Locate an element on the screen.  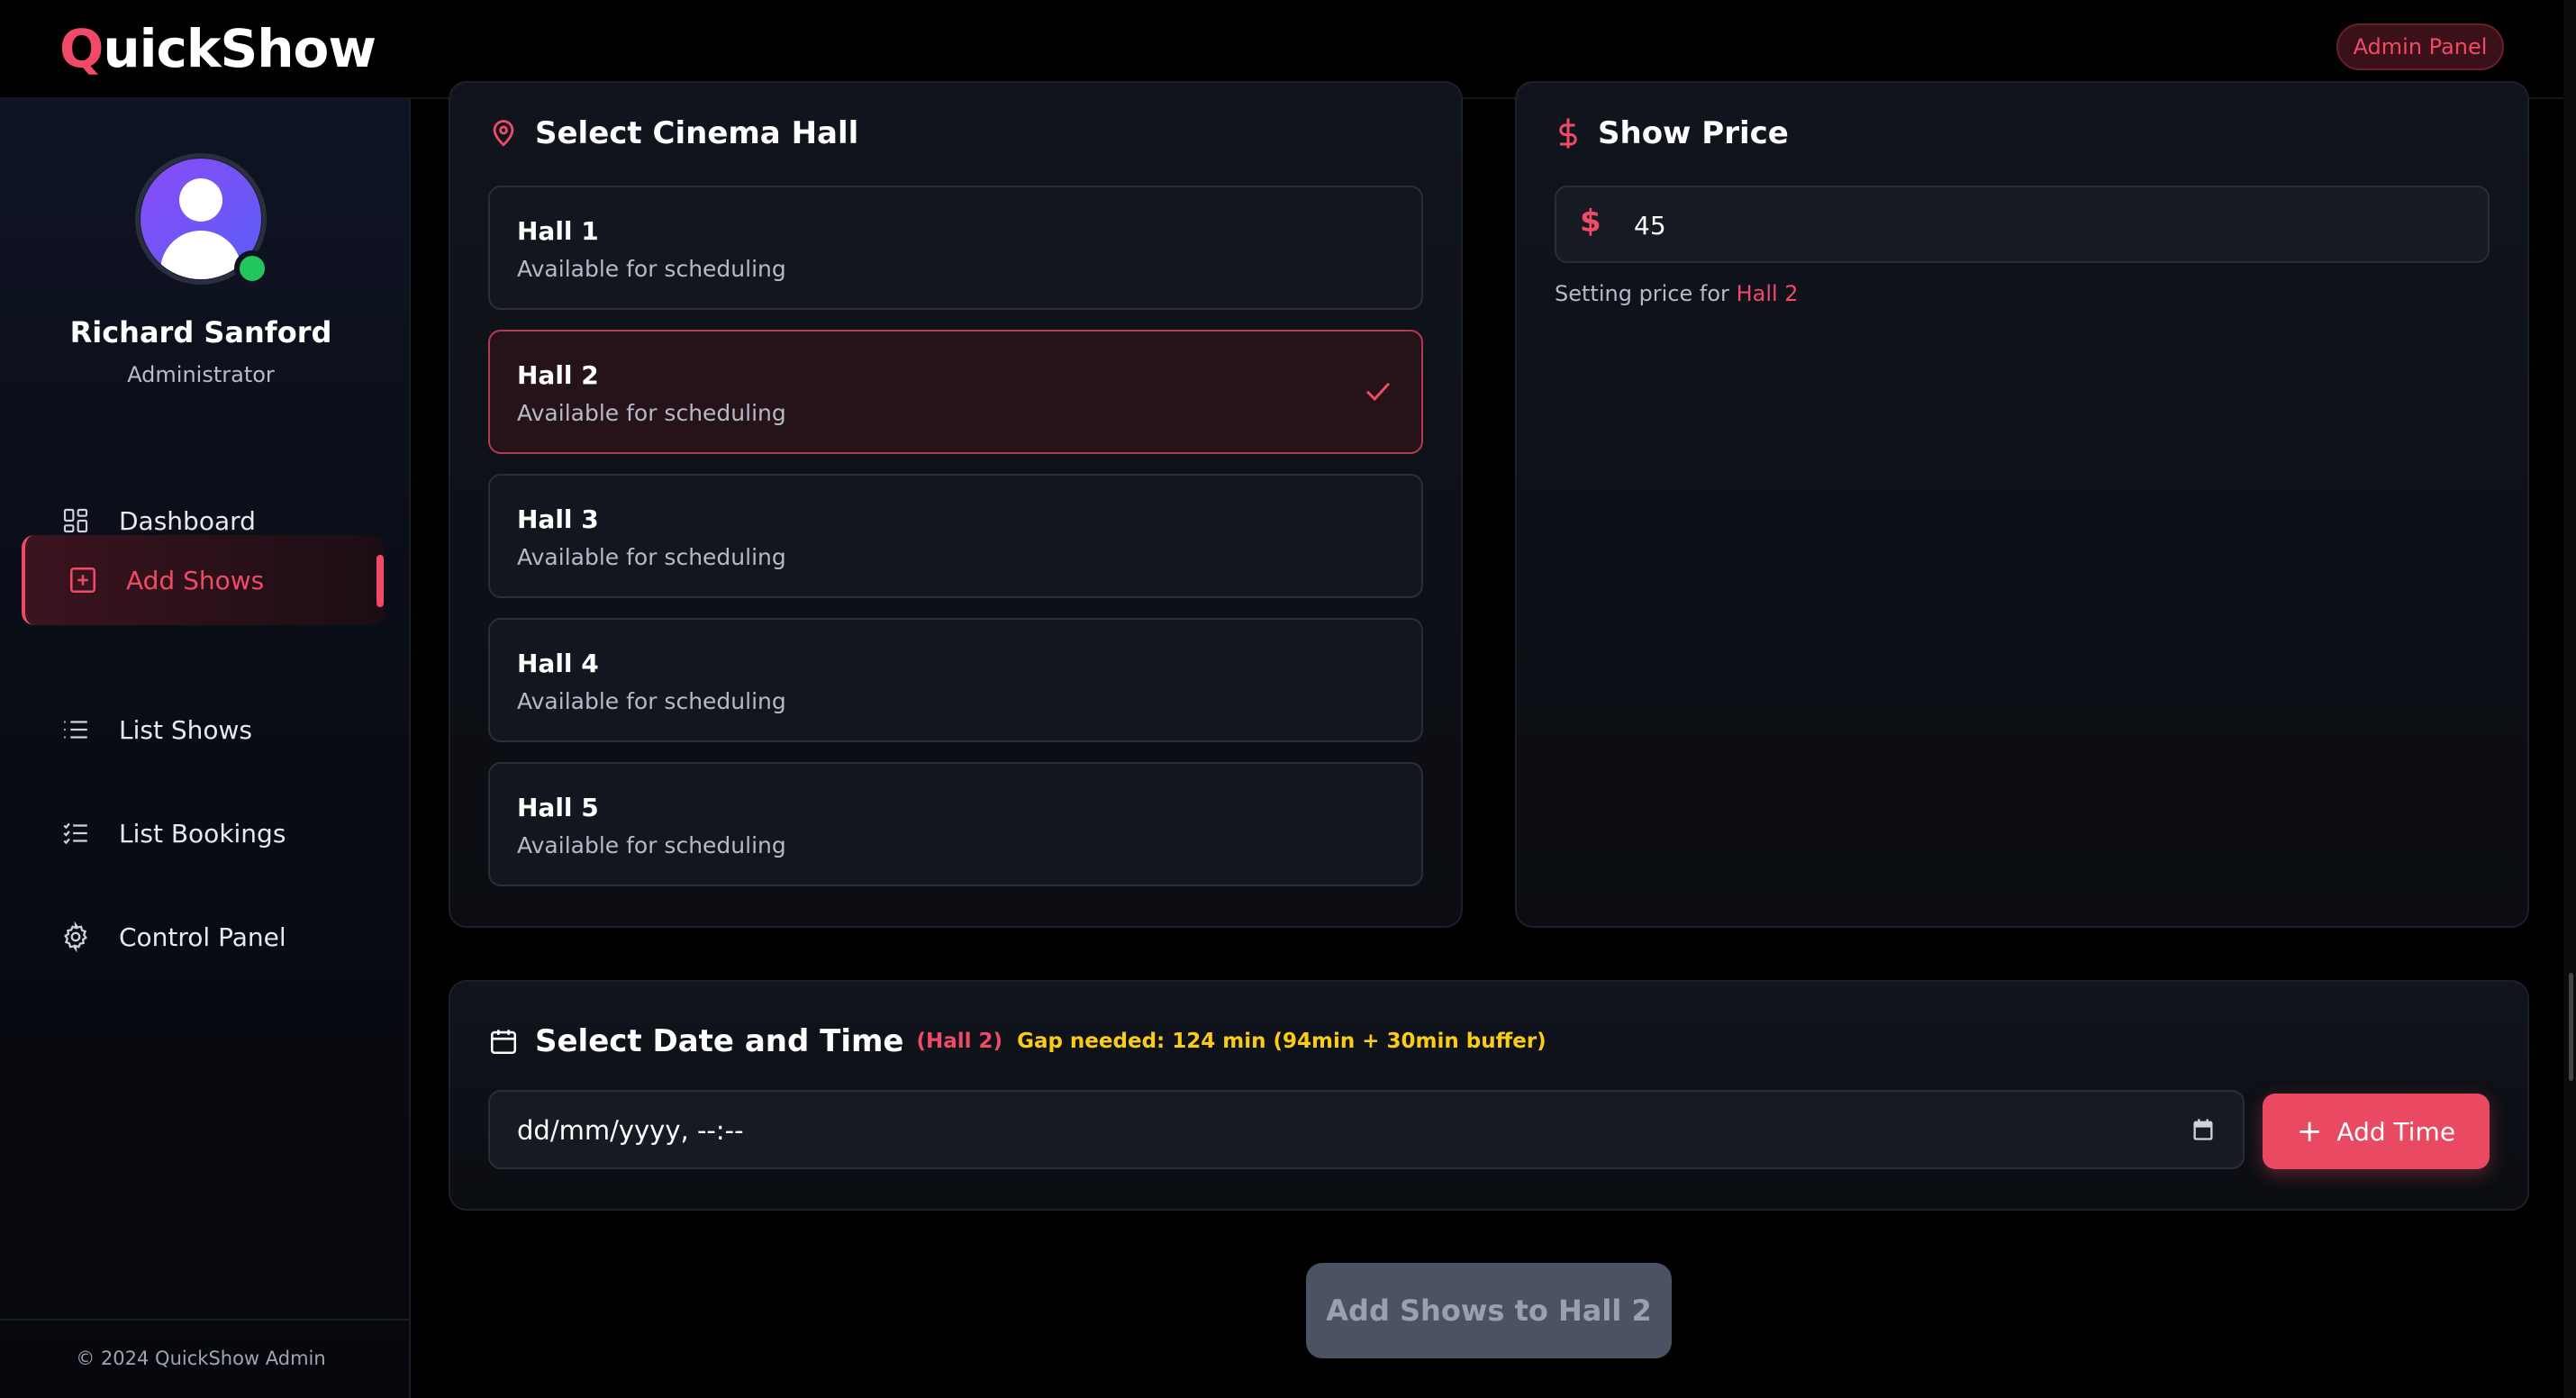
divider is located at coordinates (204, 1320).